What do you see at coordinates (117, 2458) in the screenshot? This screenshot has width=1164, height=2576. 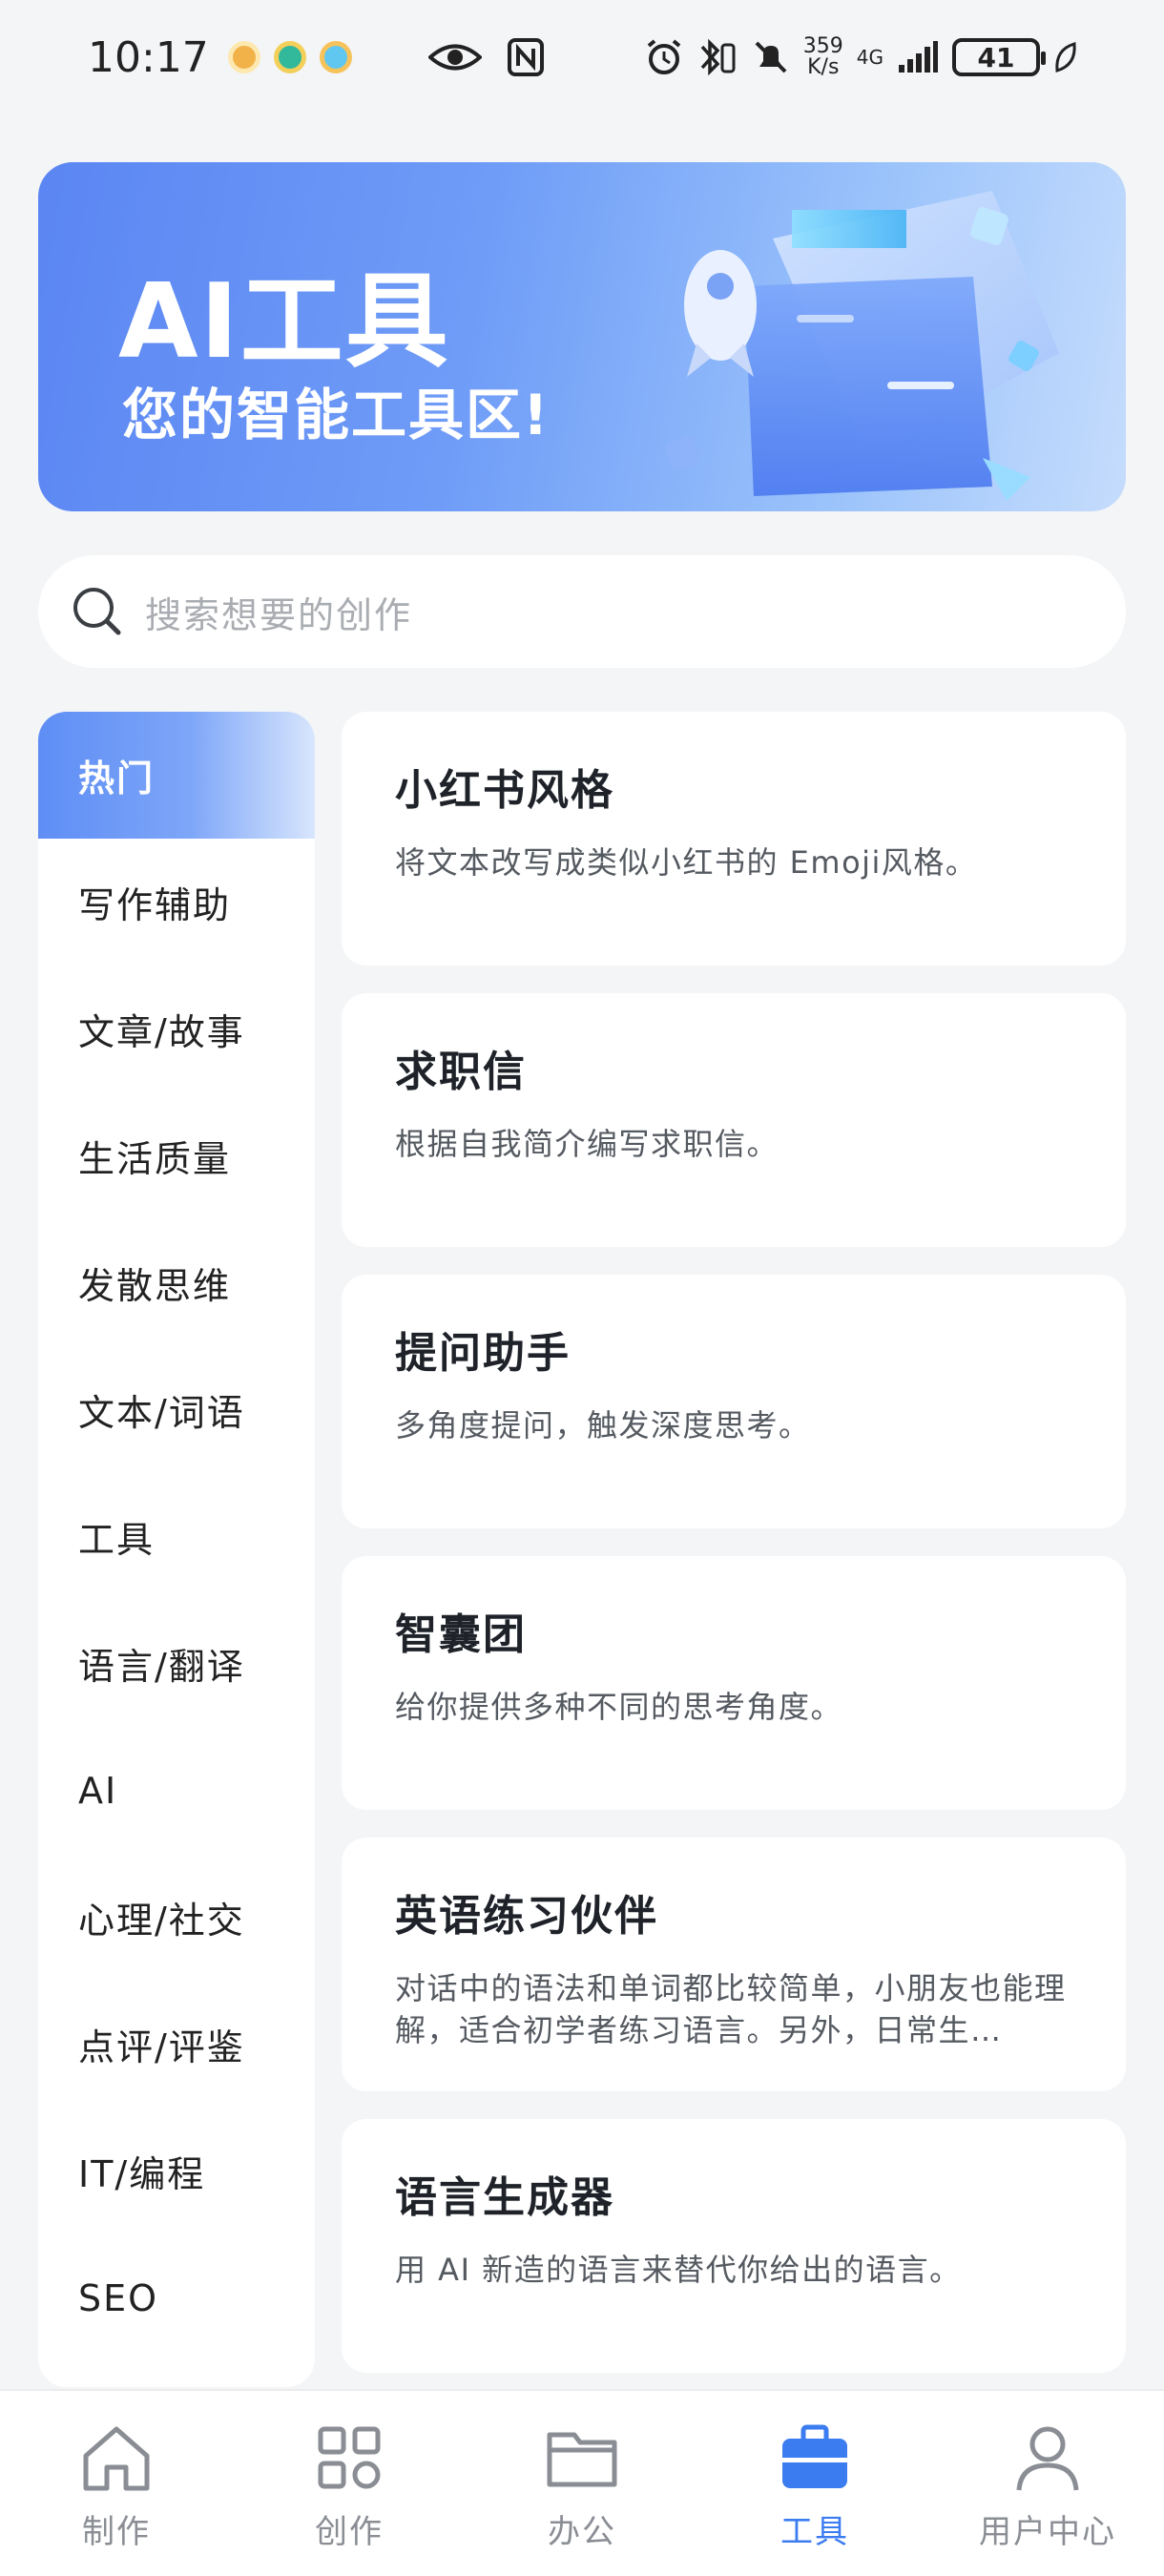 I see `home-icon` at bounding box center [117, 2458].